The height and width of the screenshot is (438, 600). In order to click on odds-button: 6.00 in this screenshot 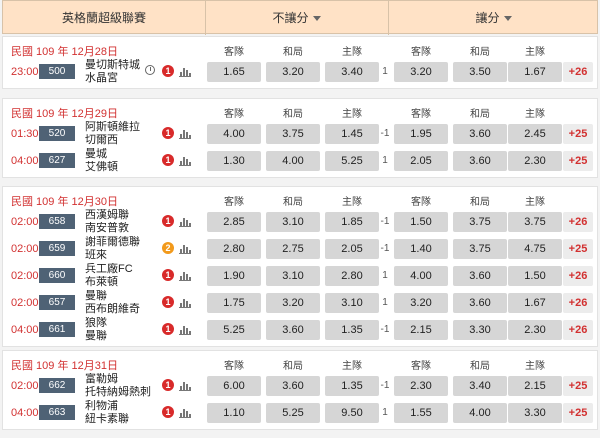, I will do `click(234, 386)`.